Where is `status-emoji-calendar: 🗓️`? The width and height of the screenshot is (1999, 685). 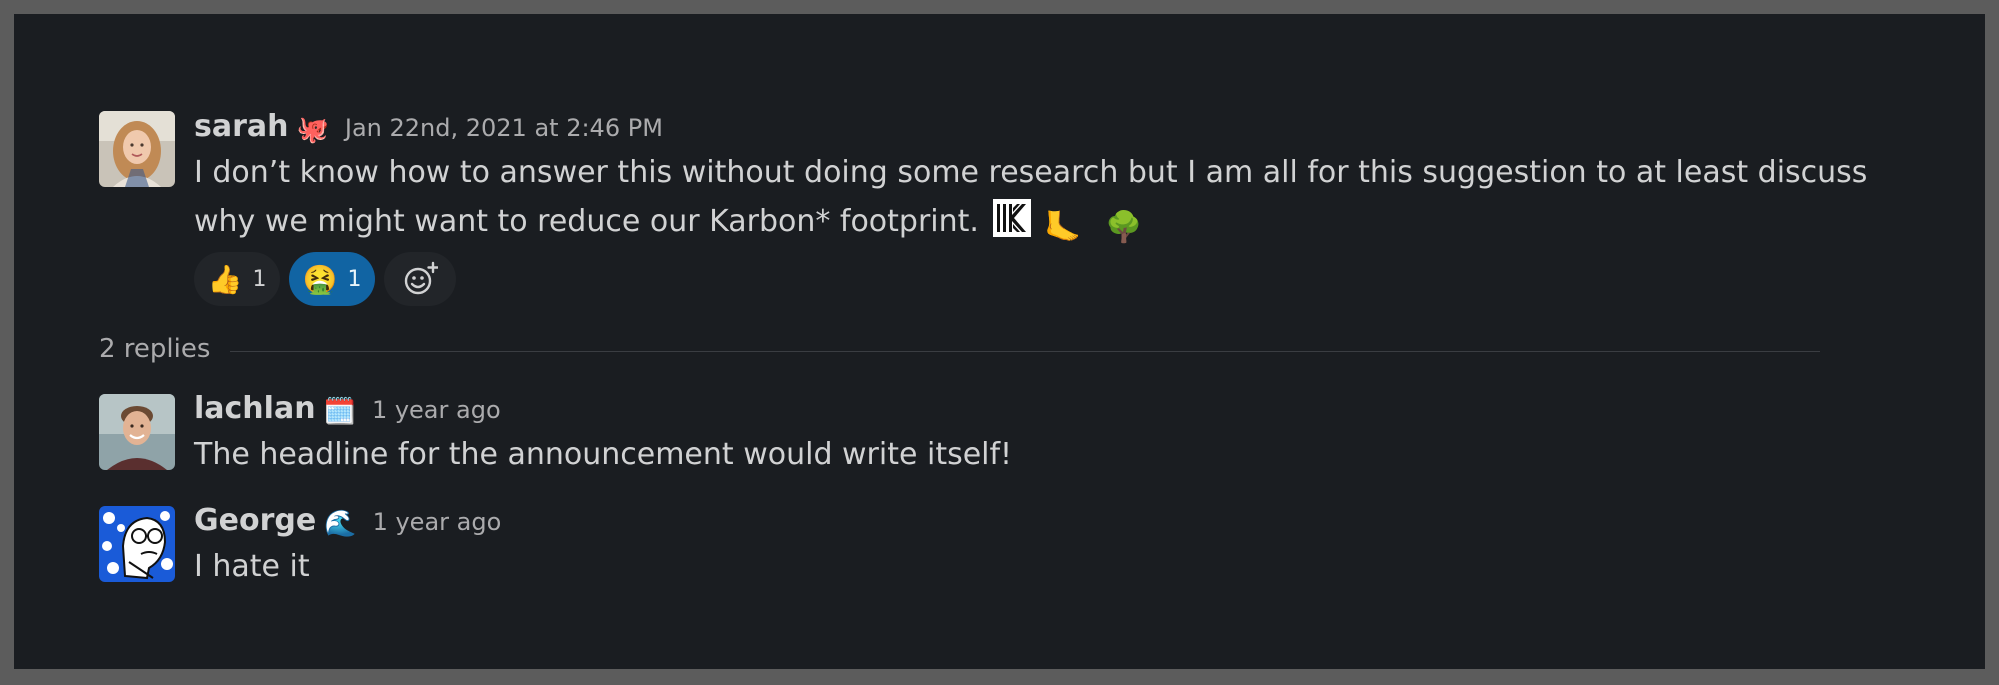 status-emoji-calendar: 🗓️ is located at coordinates (339, 412).